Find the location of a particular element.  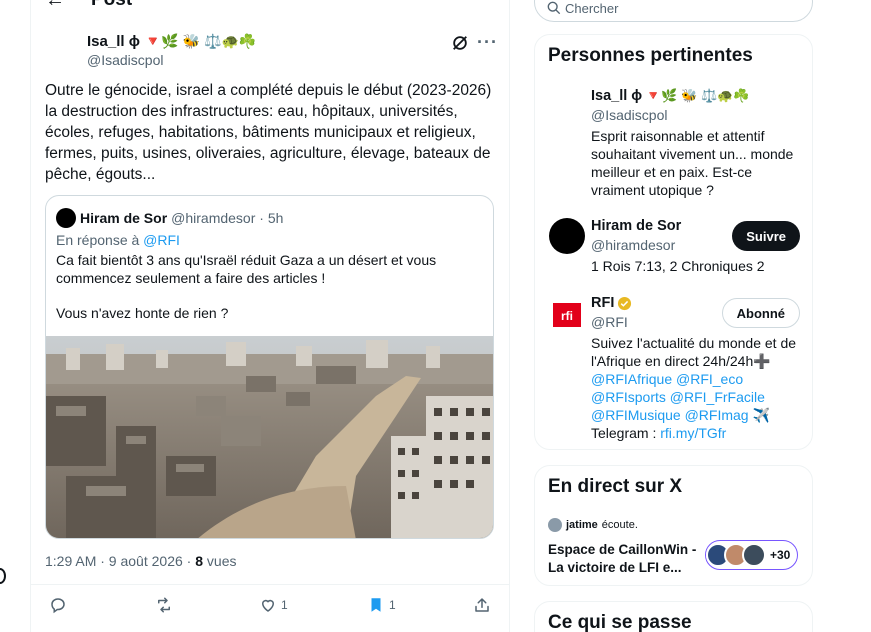

page-title: Post is located at coordinates (111, 5).